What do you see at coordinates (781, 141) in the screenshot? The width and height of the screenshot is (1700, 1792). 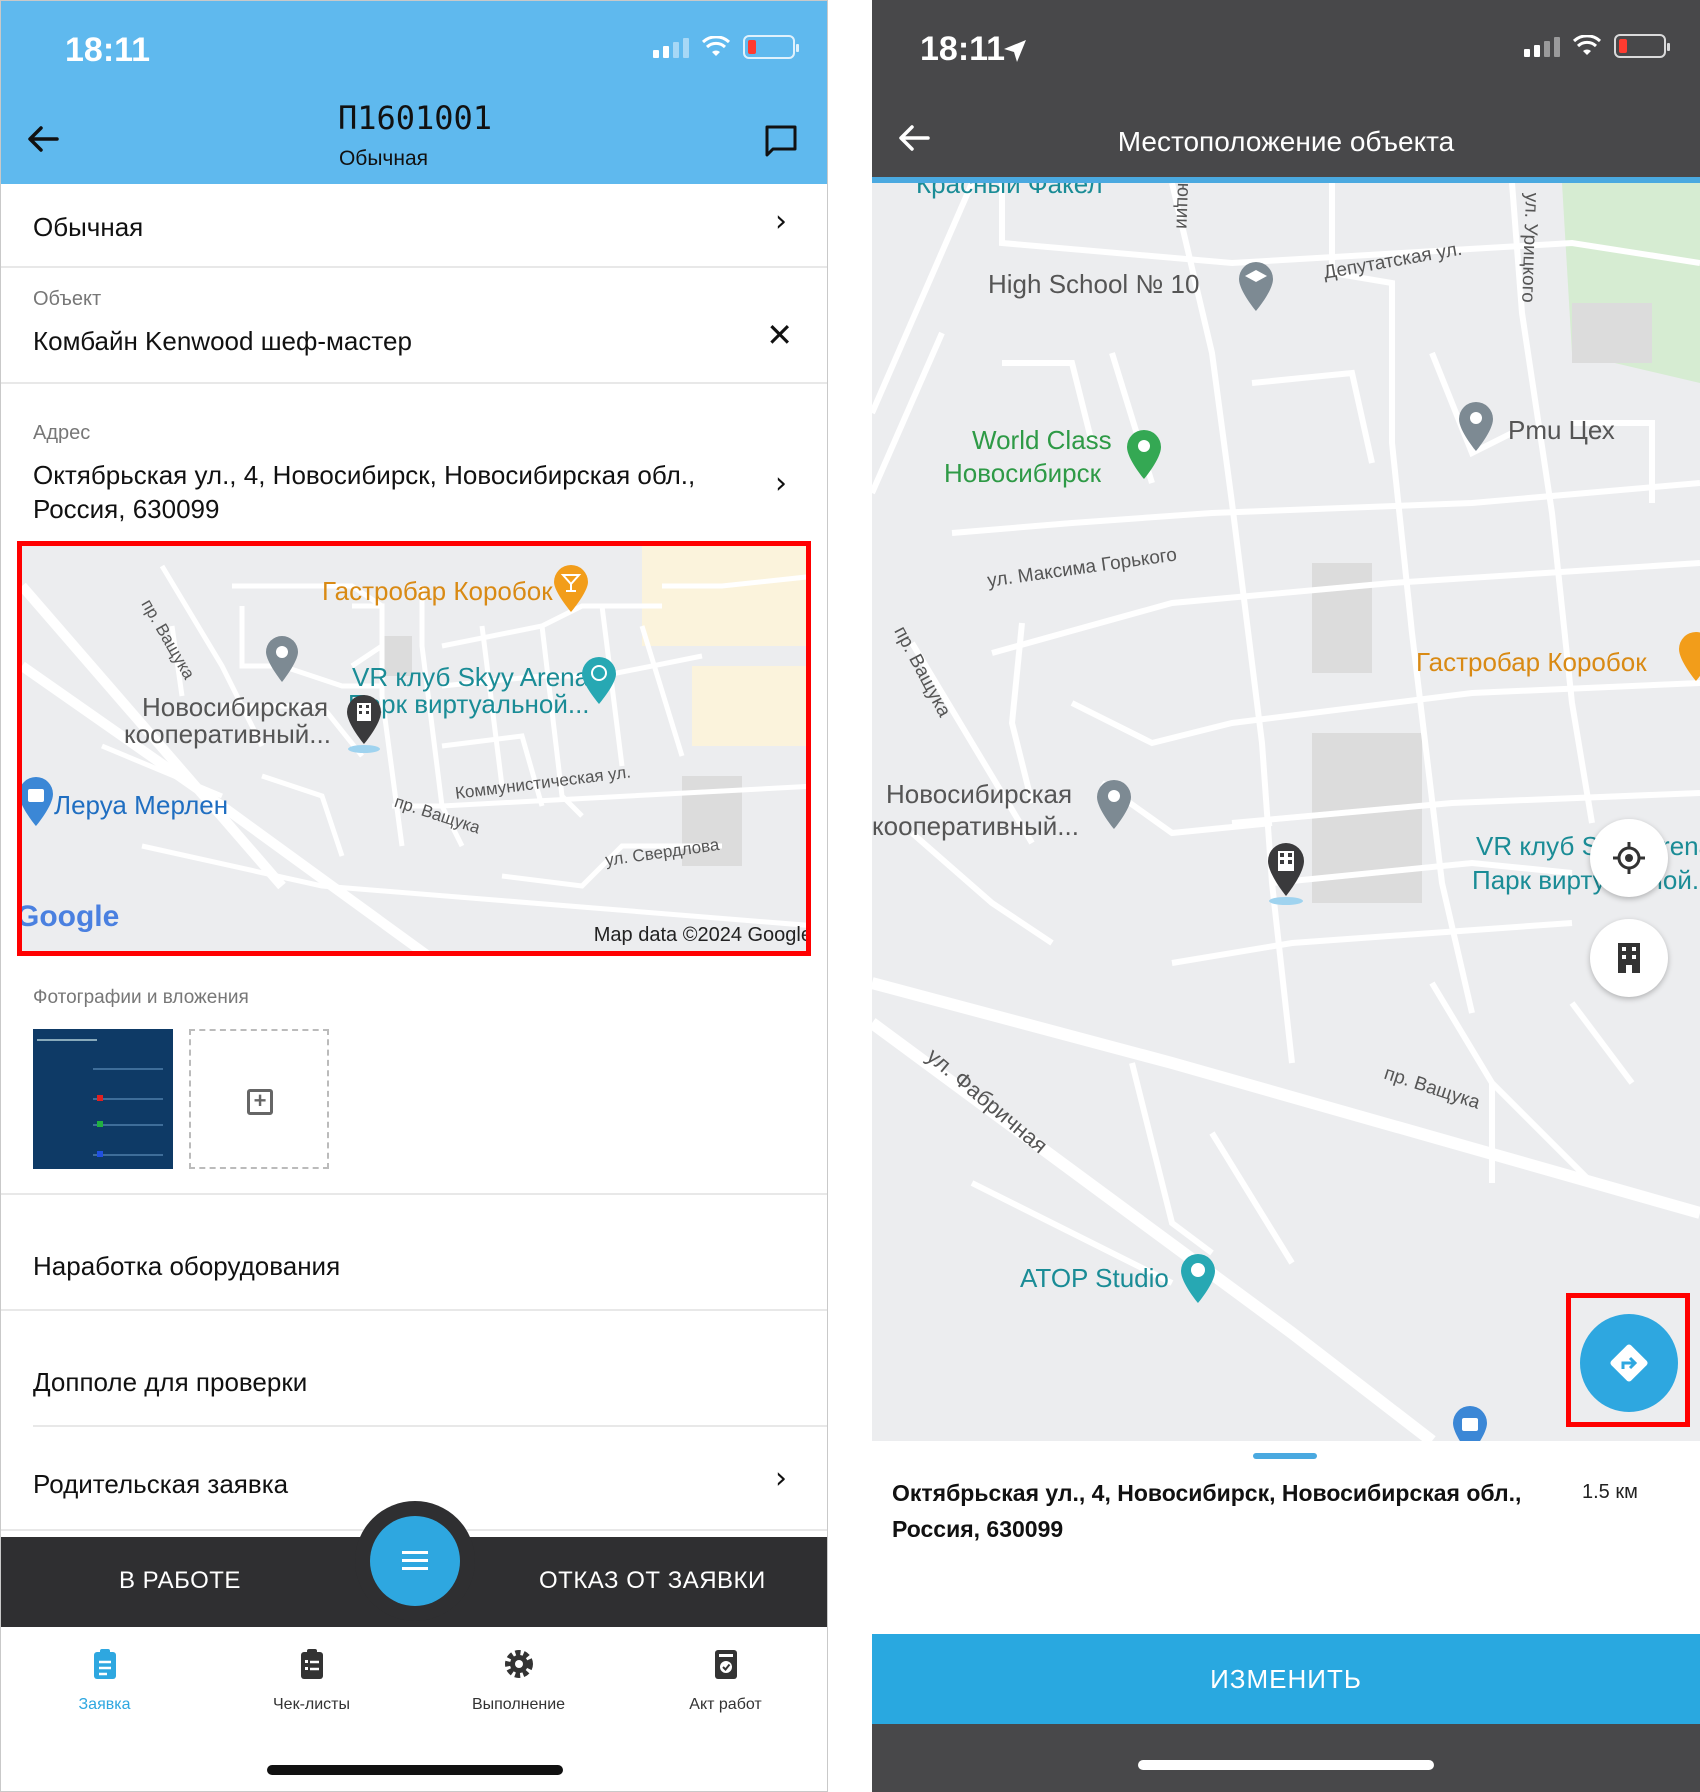 I see `chat-icon` at bounding box center [781, 141].